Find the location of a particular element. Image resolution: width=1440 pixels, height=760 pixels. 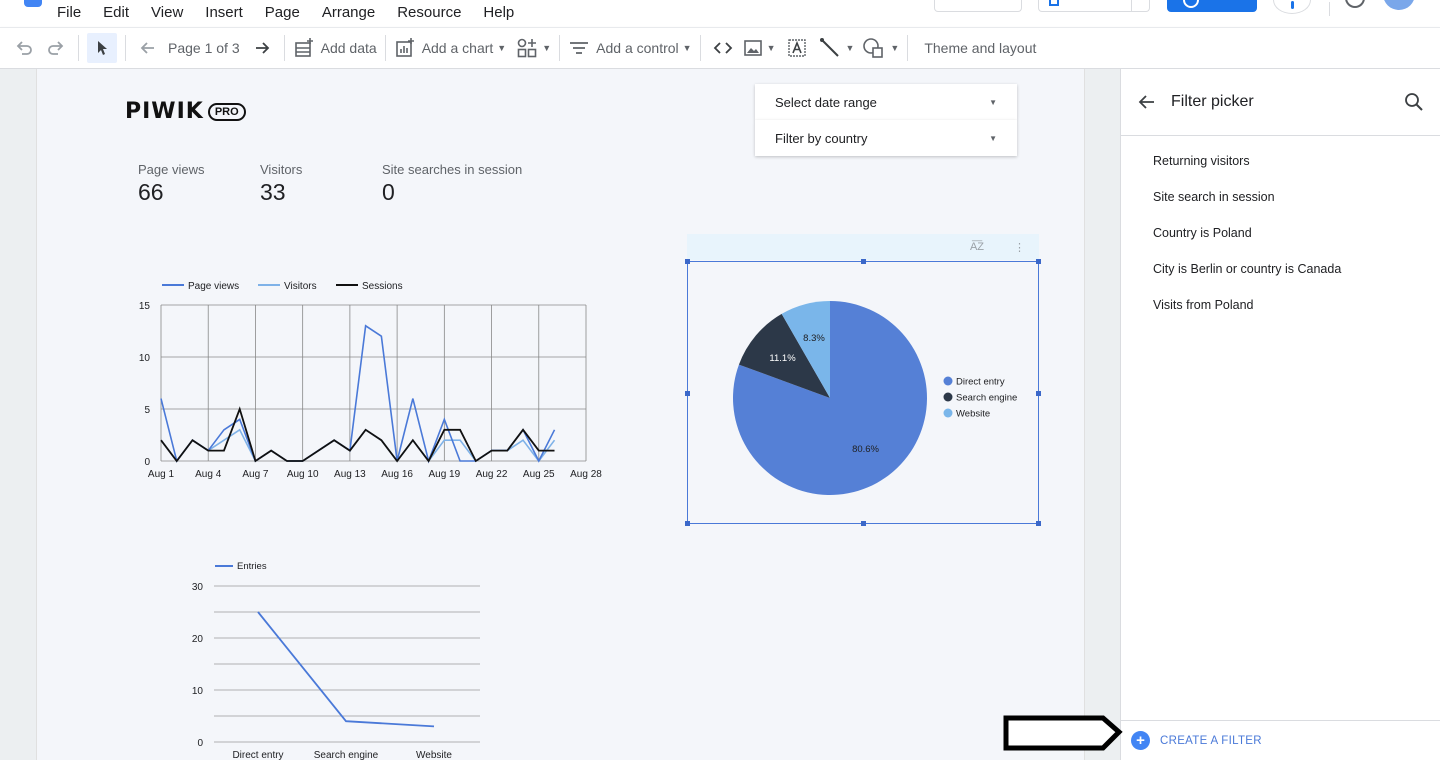

text-box-icon is located at coordinates (797, 48).